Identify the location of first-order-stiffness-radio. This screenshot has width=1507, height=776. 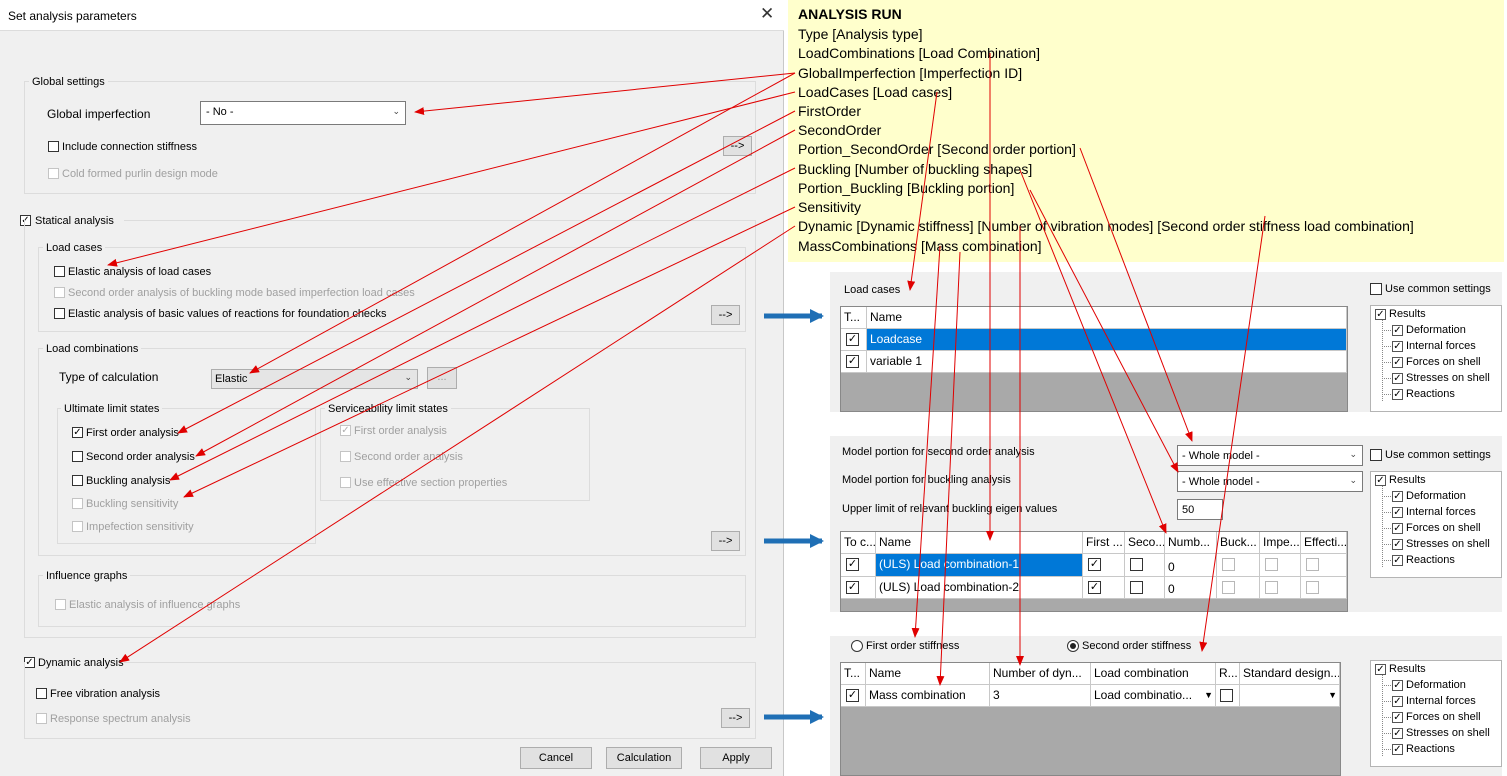
(857, 646).